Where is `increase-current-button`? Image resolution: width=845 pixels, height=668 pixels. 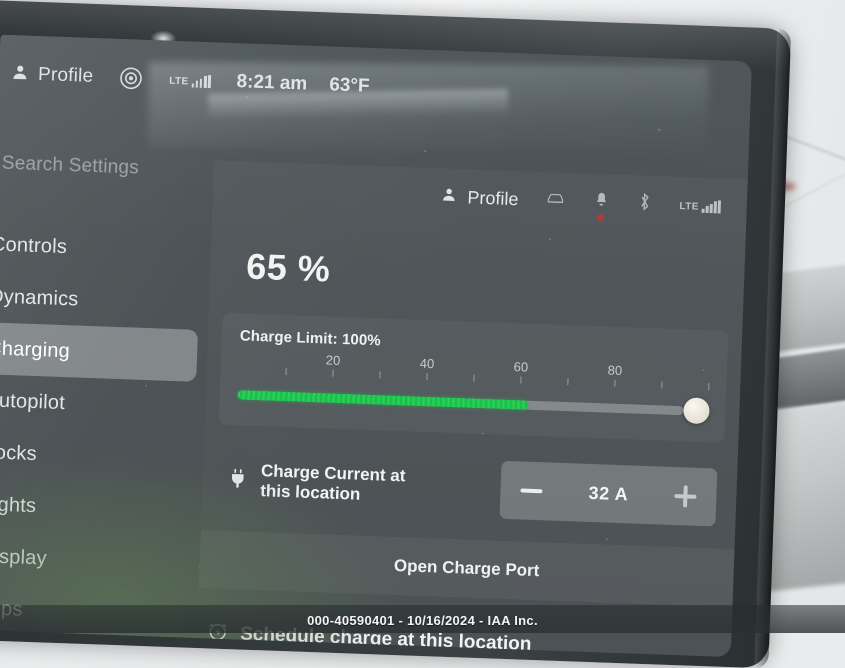 increase-current-button is located at coordinates (685, 496).